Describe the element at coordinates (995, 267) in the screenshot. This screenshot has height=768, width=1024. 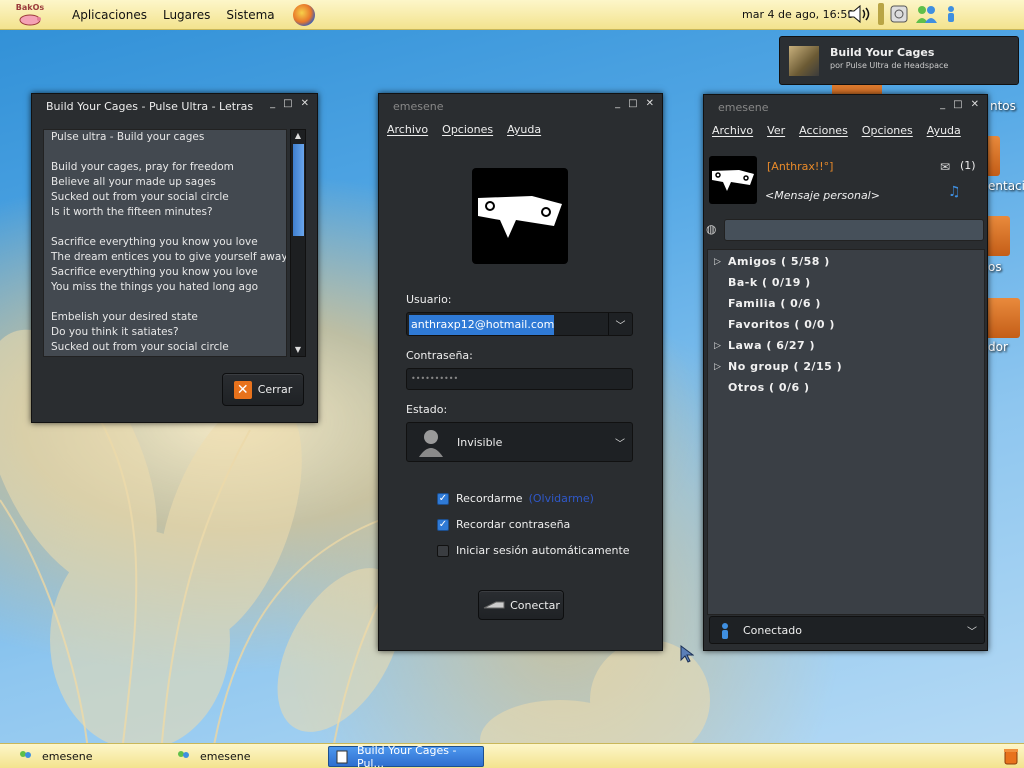
I see `desktop-label-3: os` at that location.